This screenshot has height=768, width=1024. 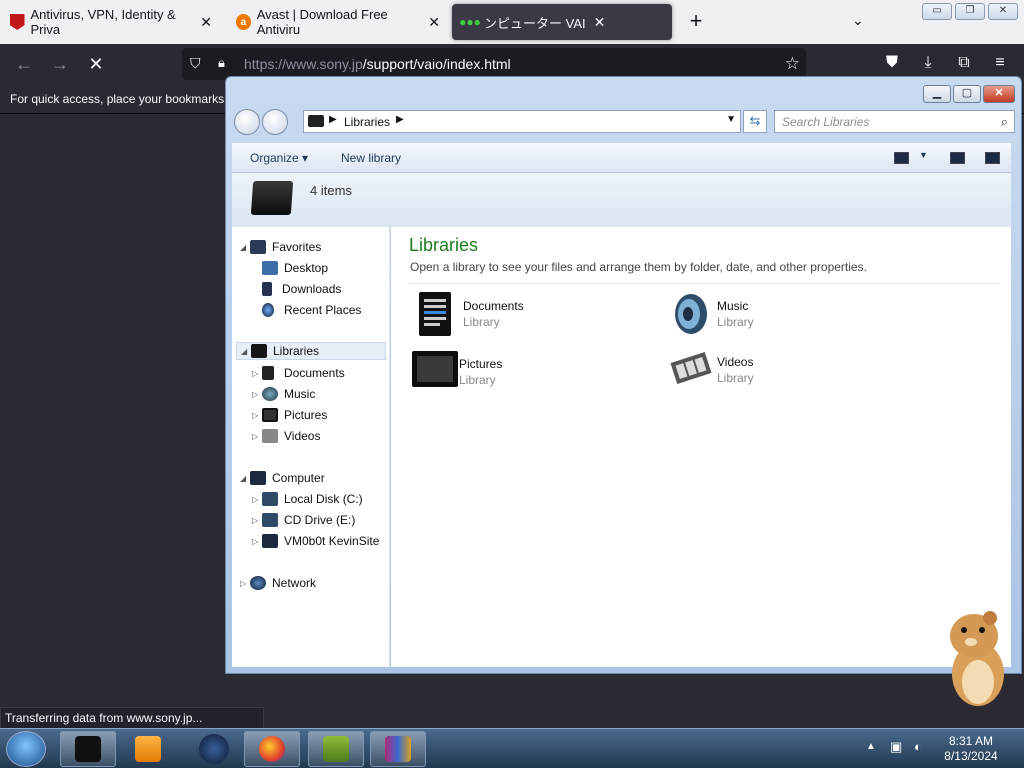 I want to click on tree-network: ▷ Network, so click(x=278, y=583).